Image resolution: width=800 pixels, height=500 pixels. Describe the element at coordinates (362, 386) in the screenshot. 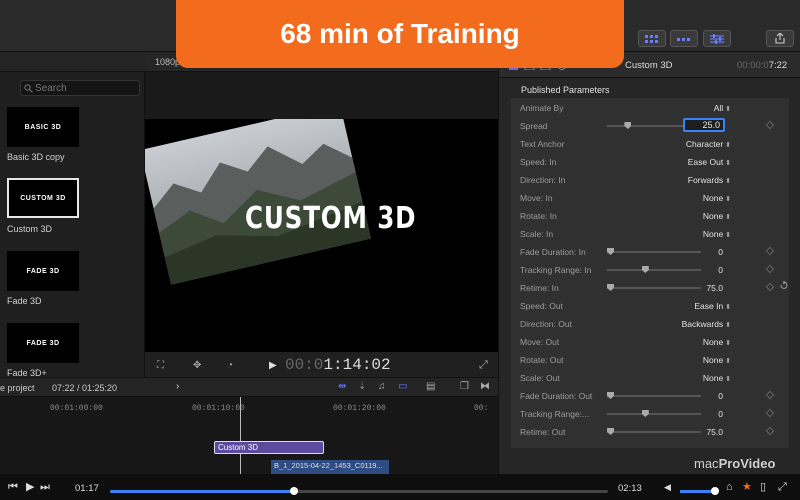

I see `audio-skimming-icon: ⇣` at that location.